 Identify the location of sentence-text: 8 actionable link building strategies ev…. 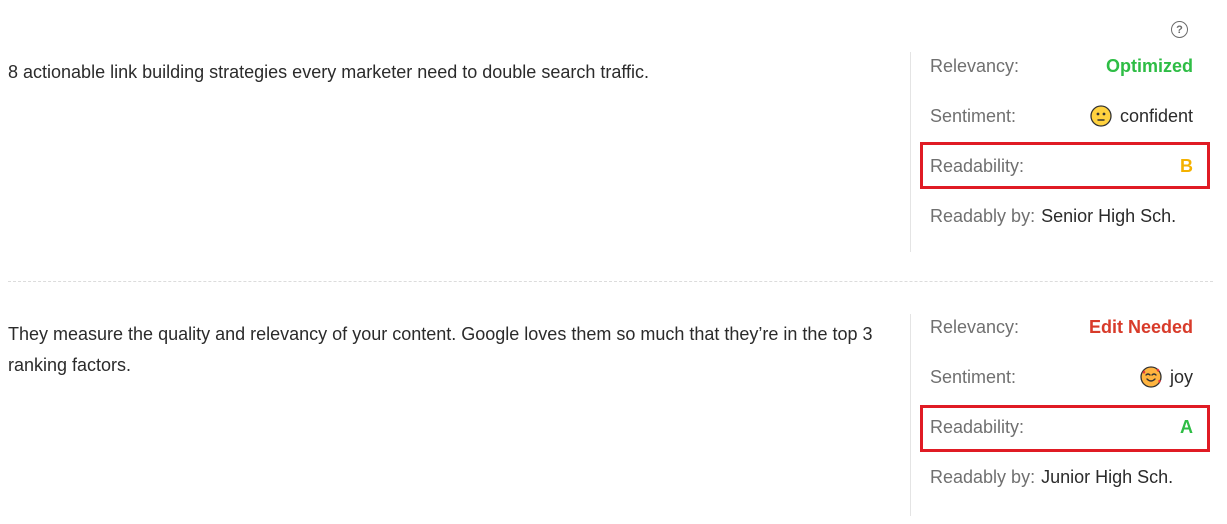
(329, 72).